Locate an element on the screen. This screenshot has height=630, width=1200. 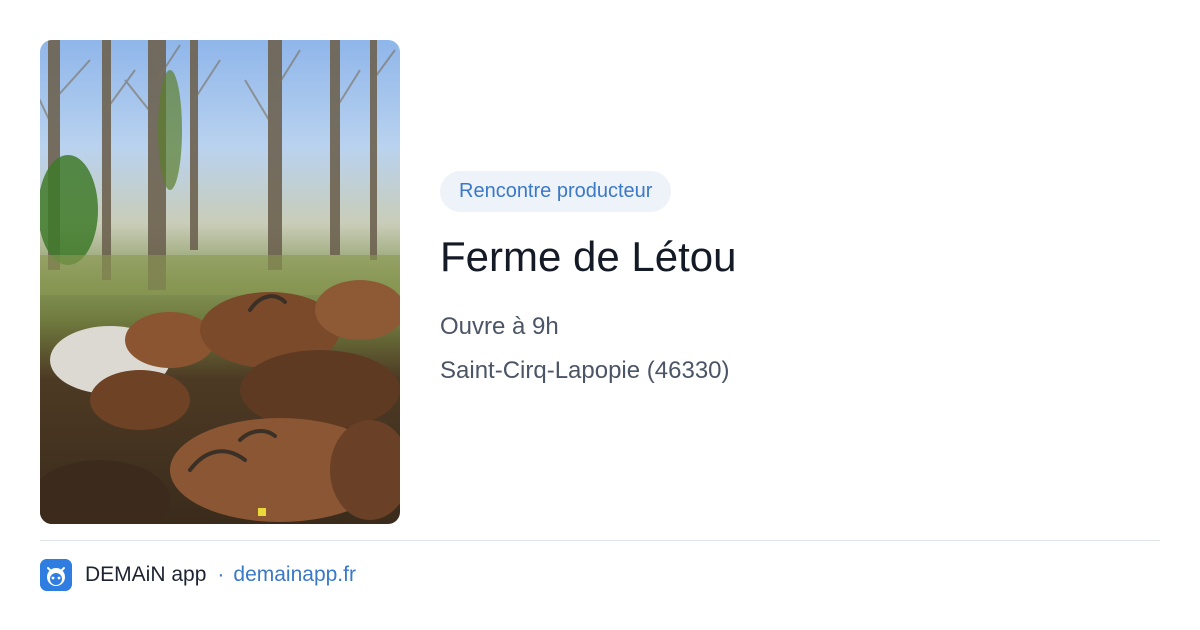
source-footer: DEMAiN app · demainapp.fr is located at coordinates (198, 574).